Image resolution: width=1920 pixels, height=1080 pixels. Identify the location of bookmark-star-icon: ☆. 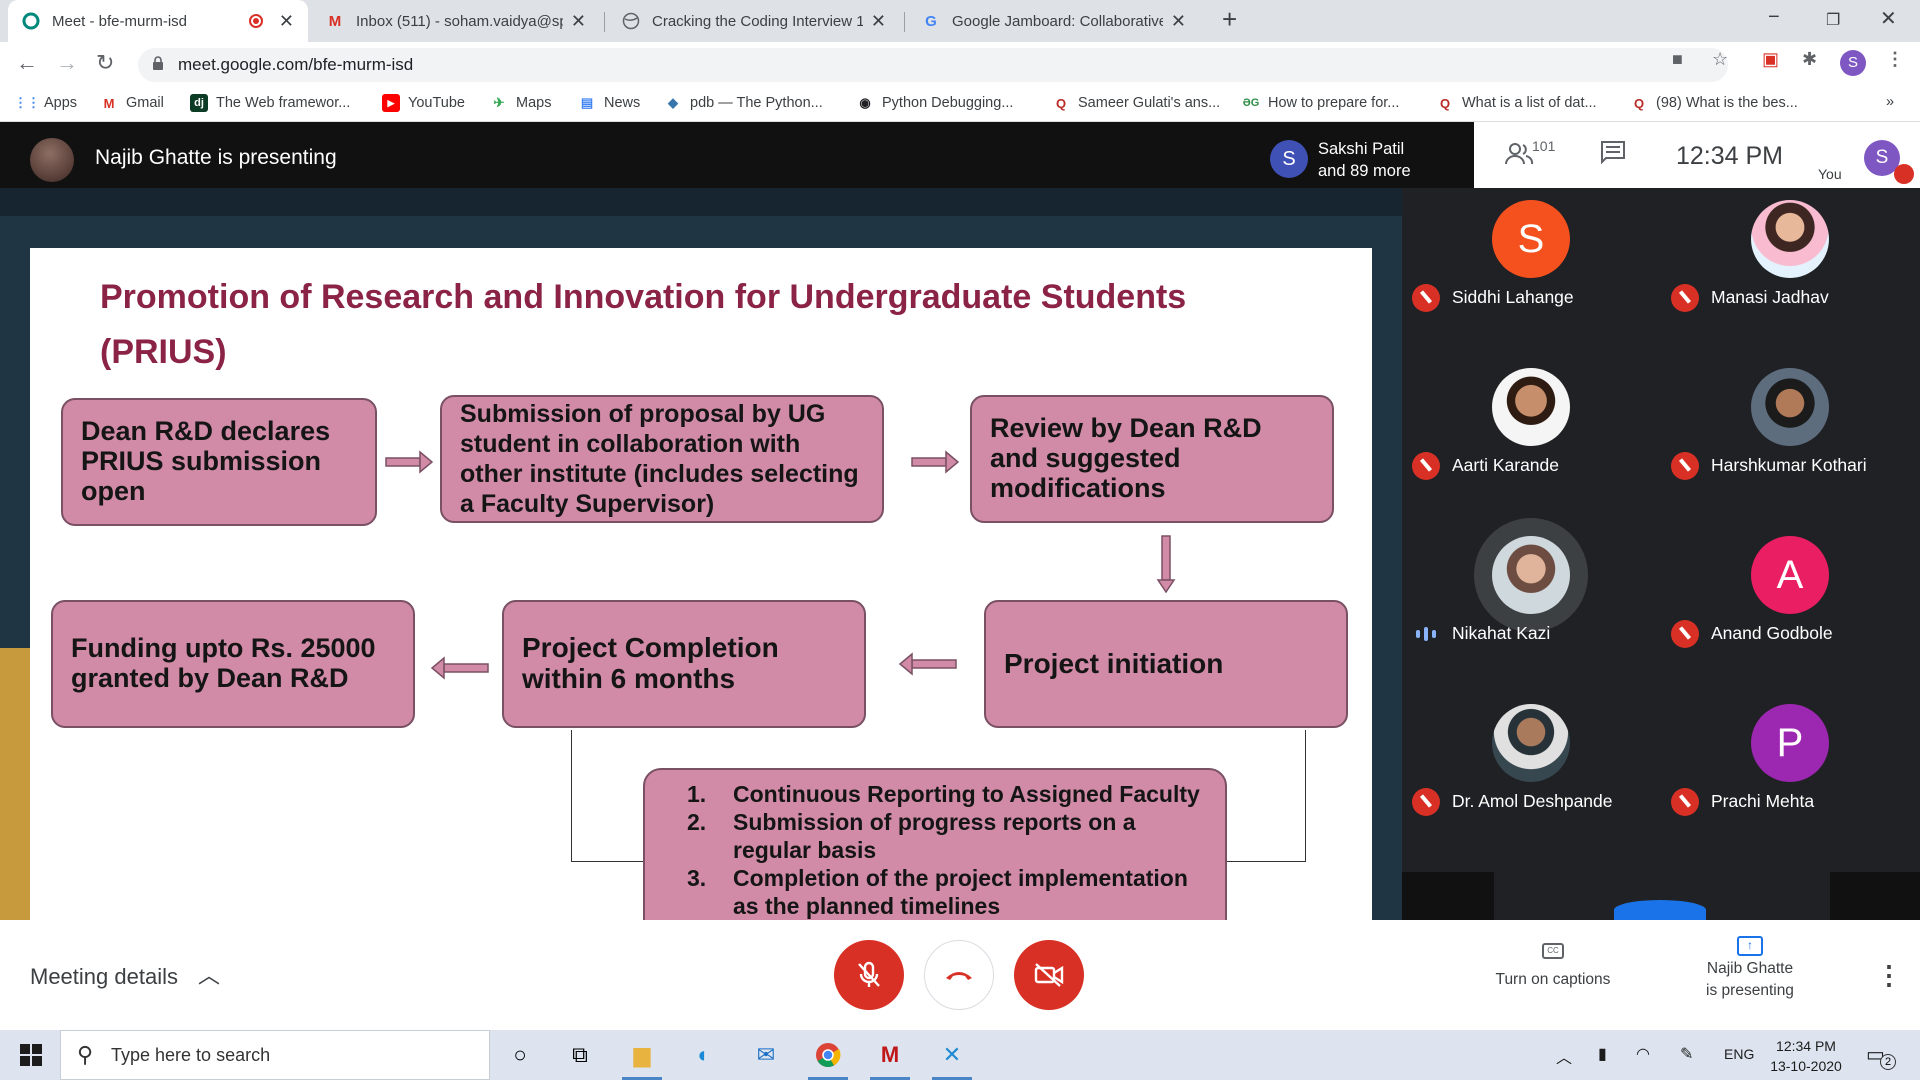
(1720, 59).